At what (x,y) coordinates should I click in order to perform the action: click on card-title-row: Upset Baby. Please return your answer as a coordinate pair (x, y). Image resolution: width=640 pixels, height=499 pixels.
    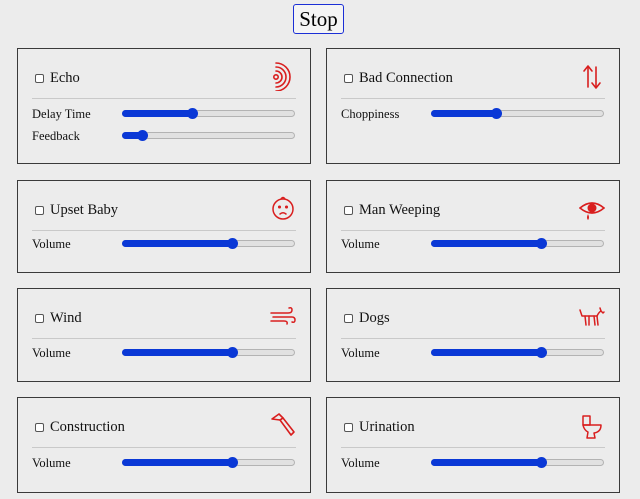
    Looking at the image, I should click on (76, 210).